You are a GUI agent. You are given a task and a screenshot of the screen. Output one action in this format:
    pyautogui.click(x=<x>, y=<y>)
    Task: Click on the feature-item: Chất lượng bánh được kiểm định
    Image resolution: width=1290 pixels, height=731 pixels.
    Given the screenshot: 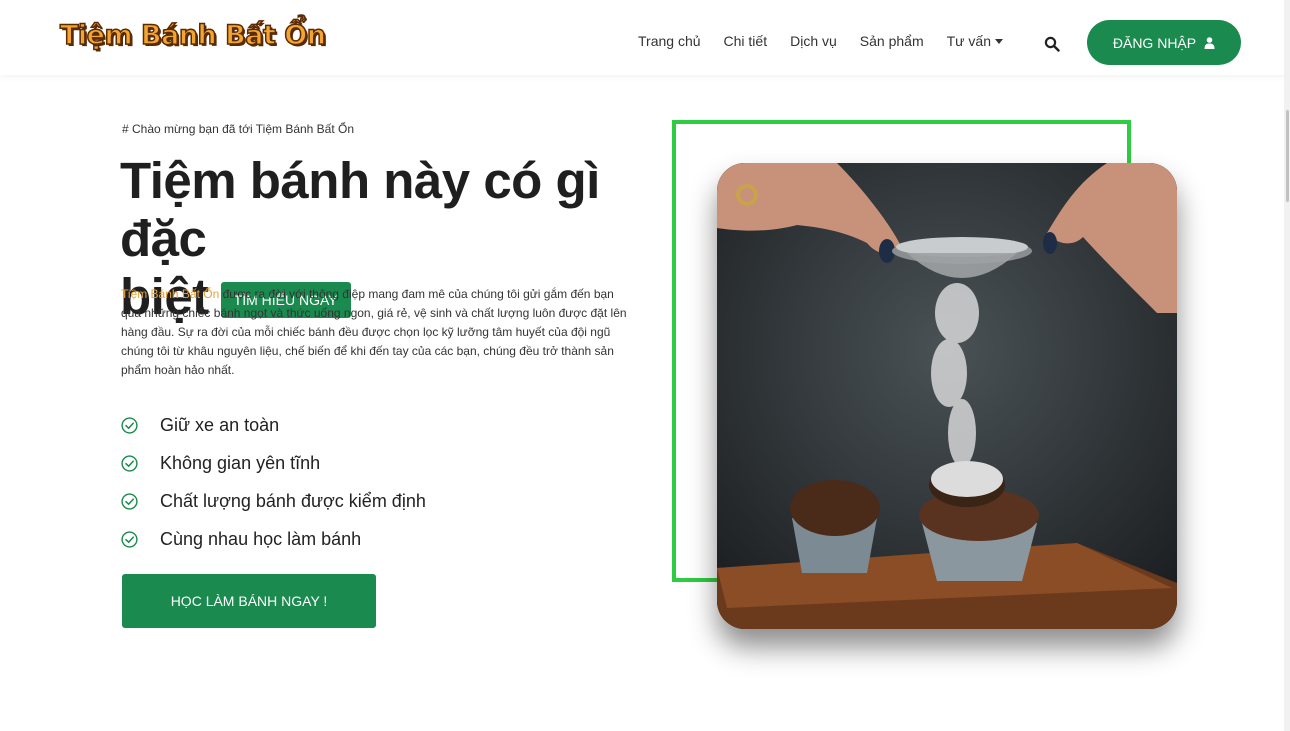 What is the action you would take?
    pyautogui.click(x=273, y=501)
    